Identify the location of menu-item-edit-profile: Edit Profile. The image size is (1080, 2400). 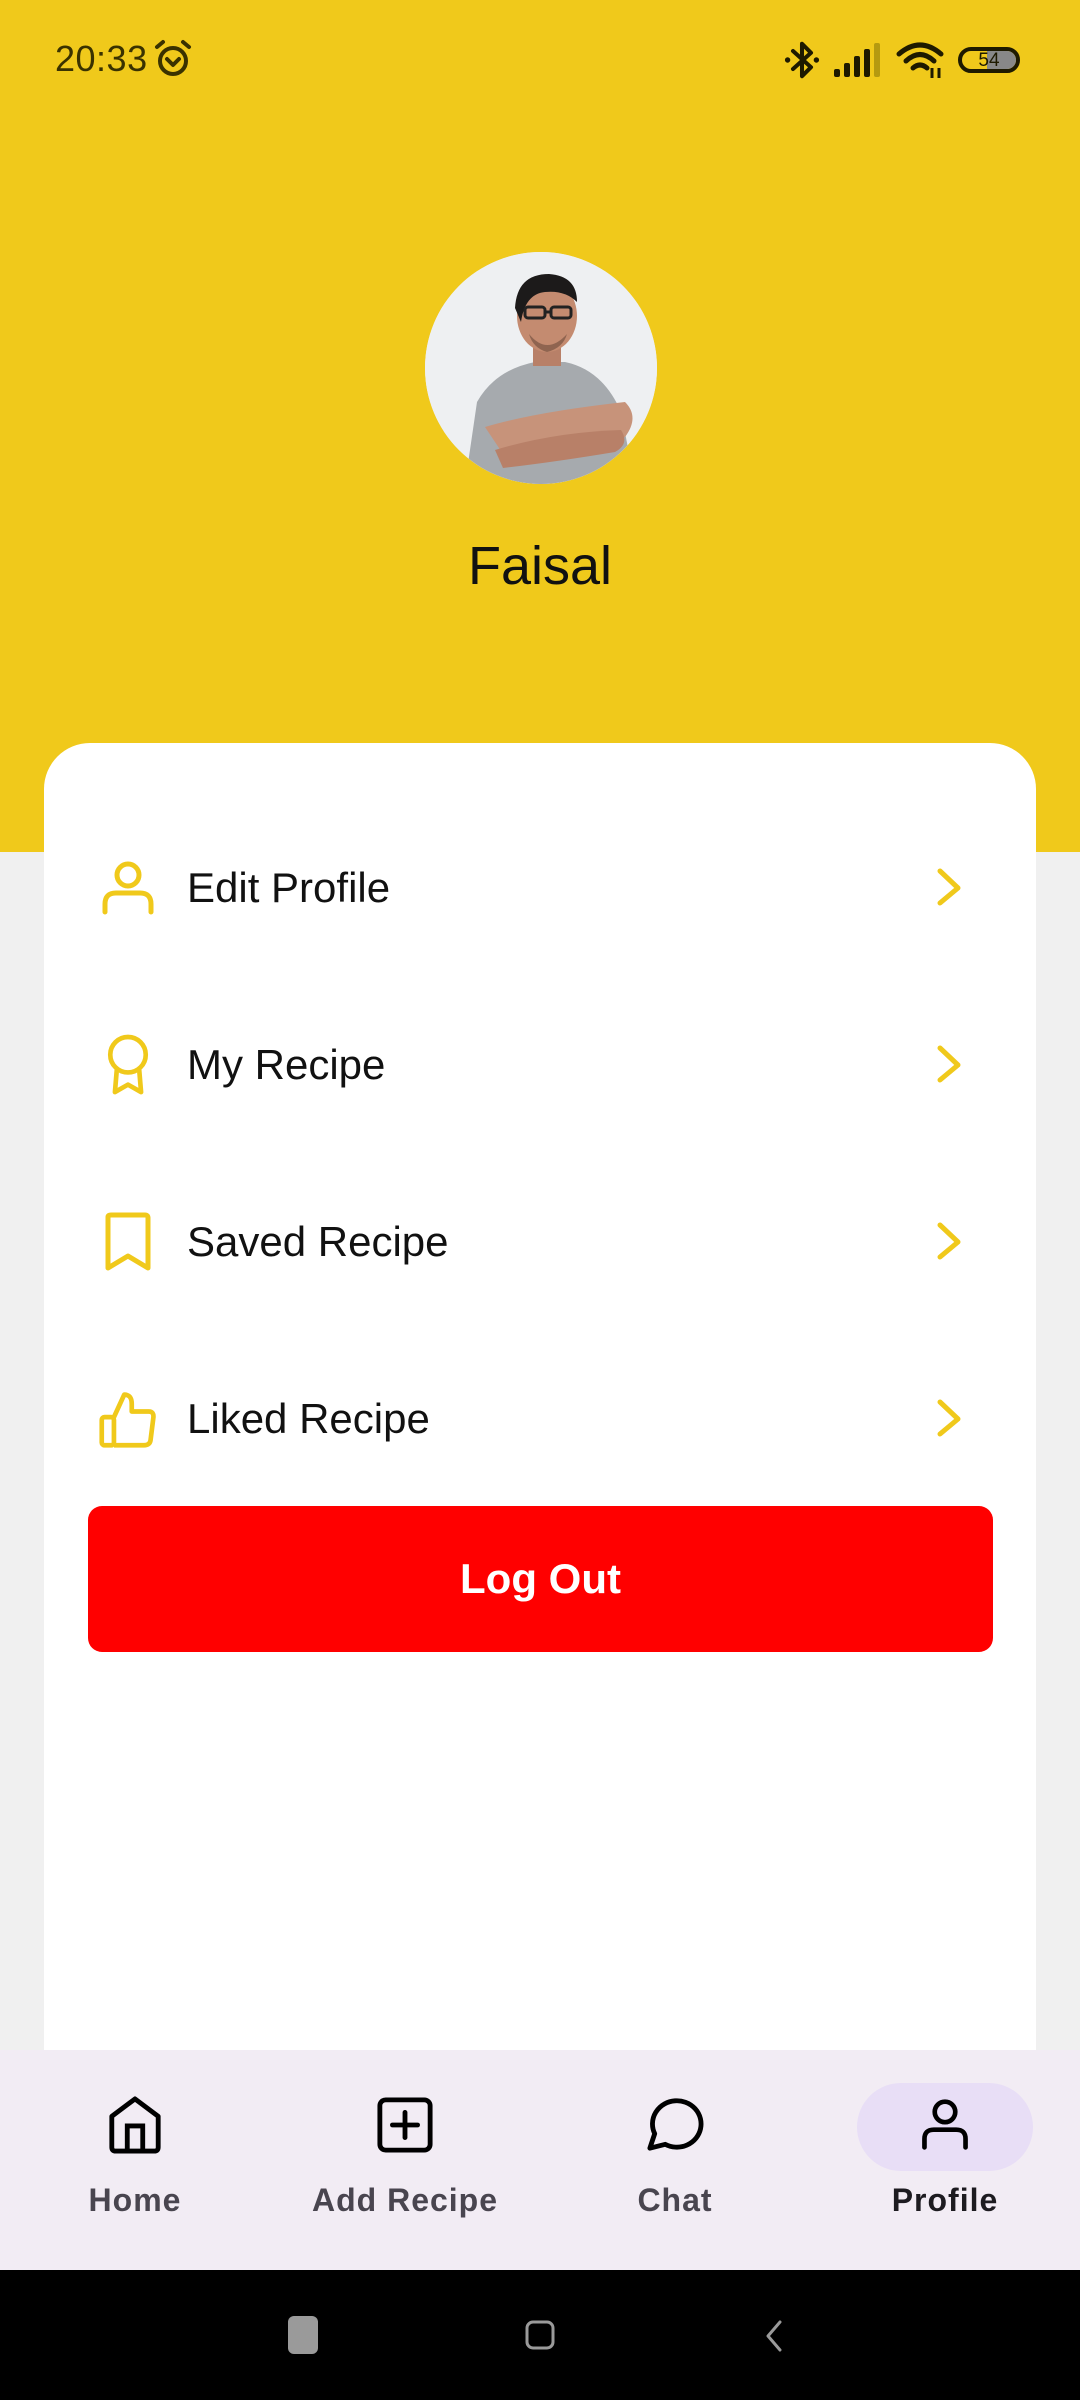
(540, 888).